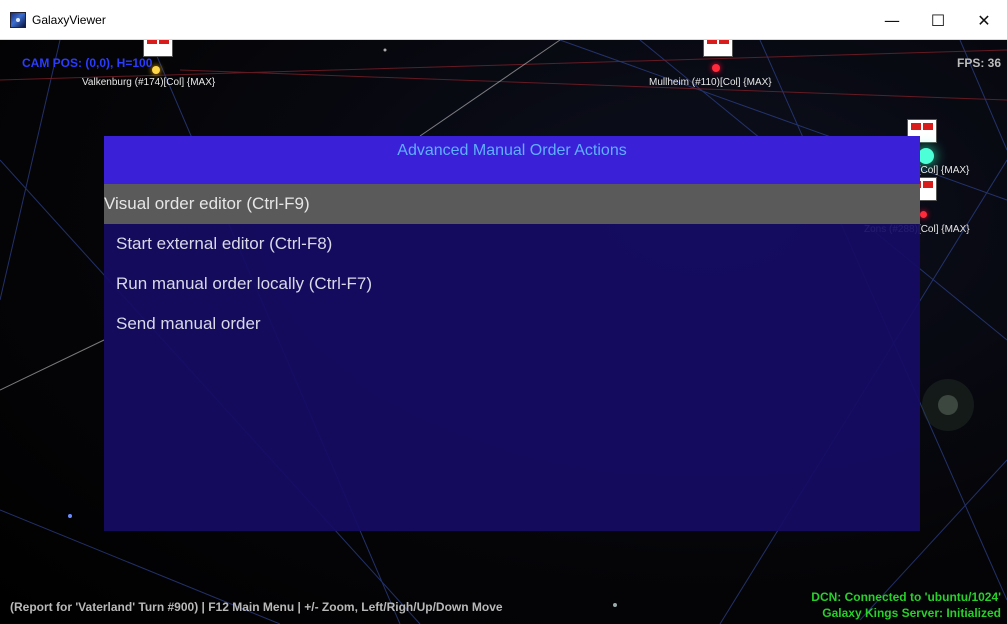  What do you see at coordinates (892, 20) in the screenshot?
I see `minimize-button: —` at bounding box center [892, 20].